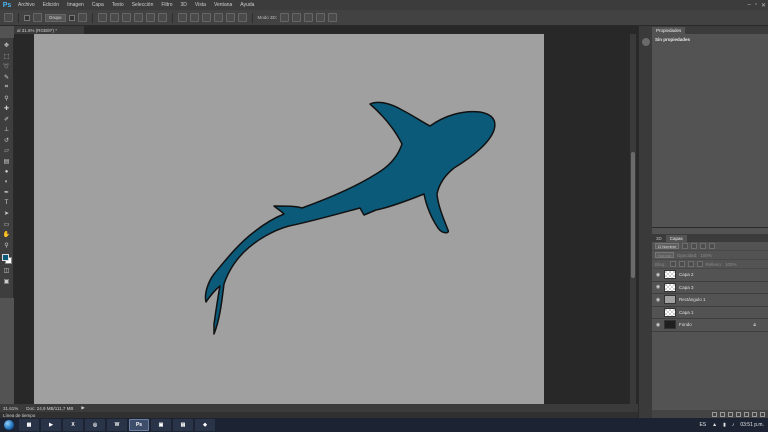 The height and width of the screenshot is (432, 768). Describe the element at coordinates (710, 300) in the screenshot. I see `layer-row: ◉ Rectángulo 1` at that location.